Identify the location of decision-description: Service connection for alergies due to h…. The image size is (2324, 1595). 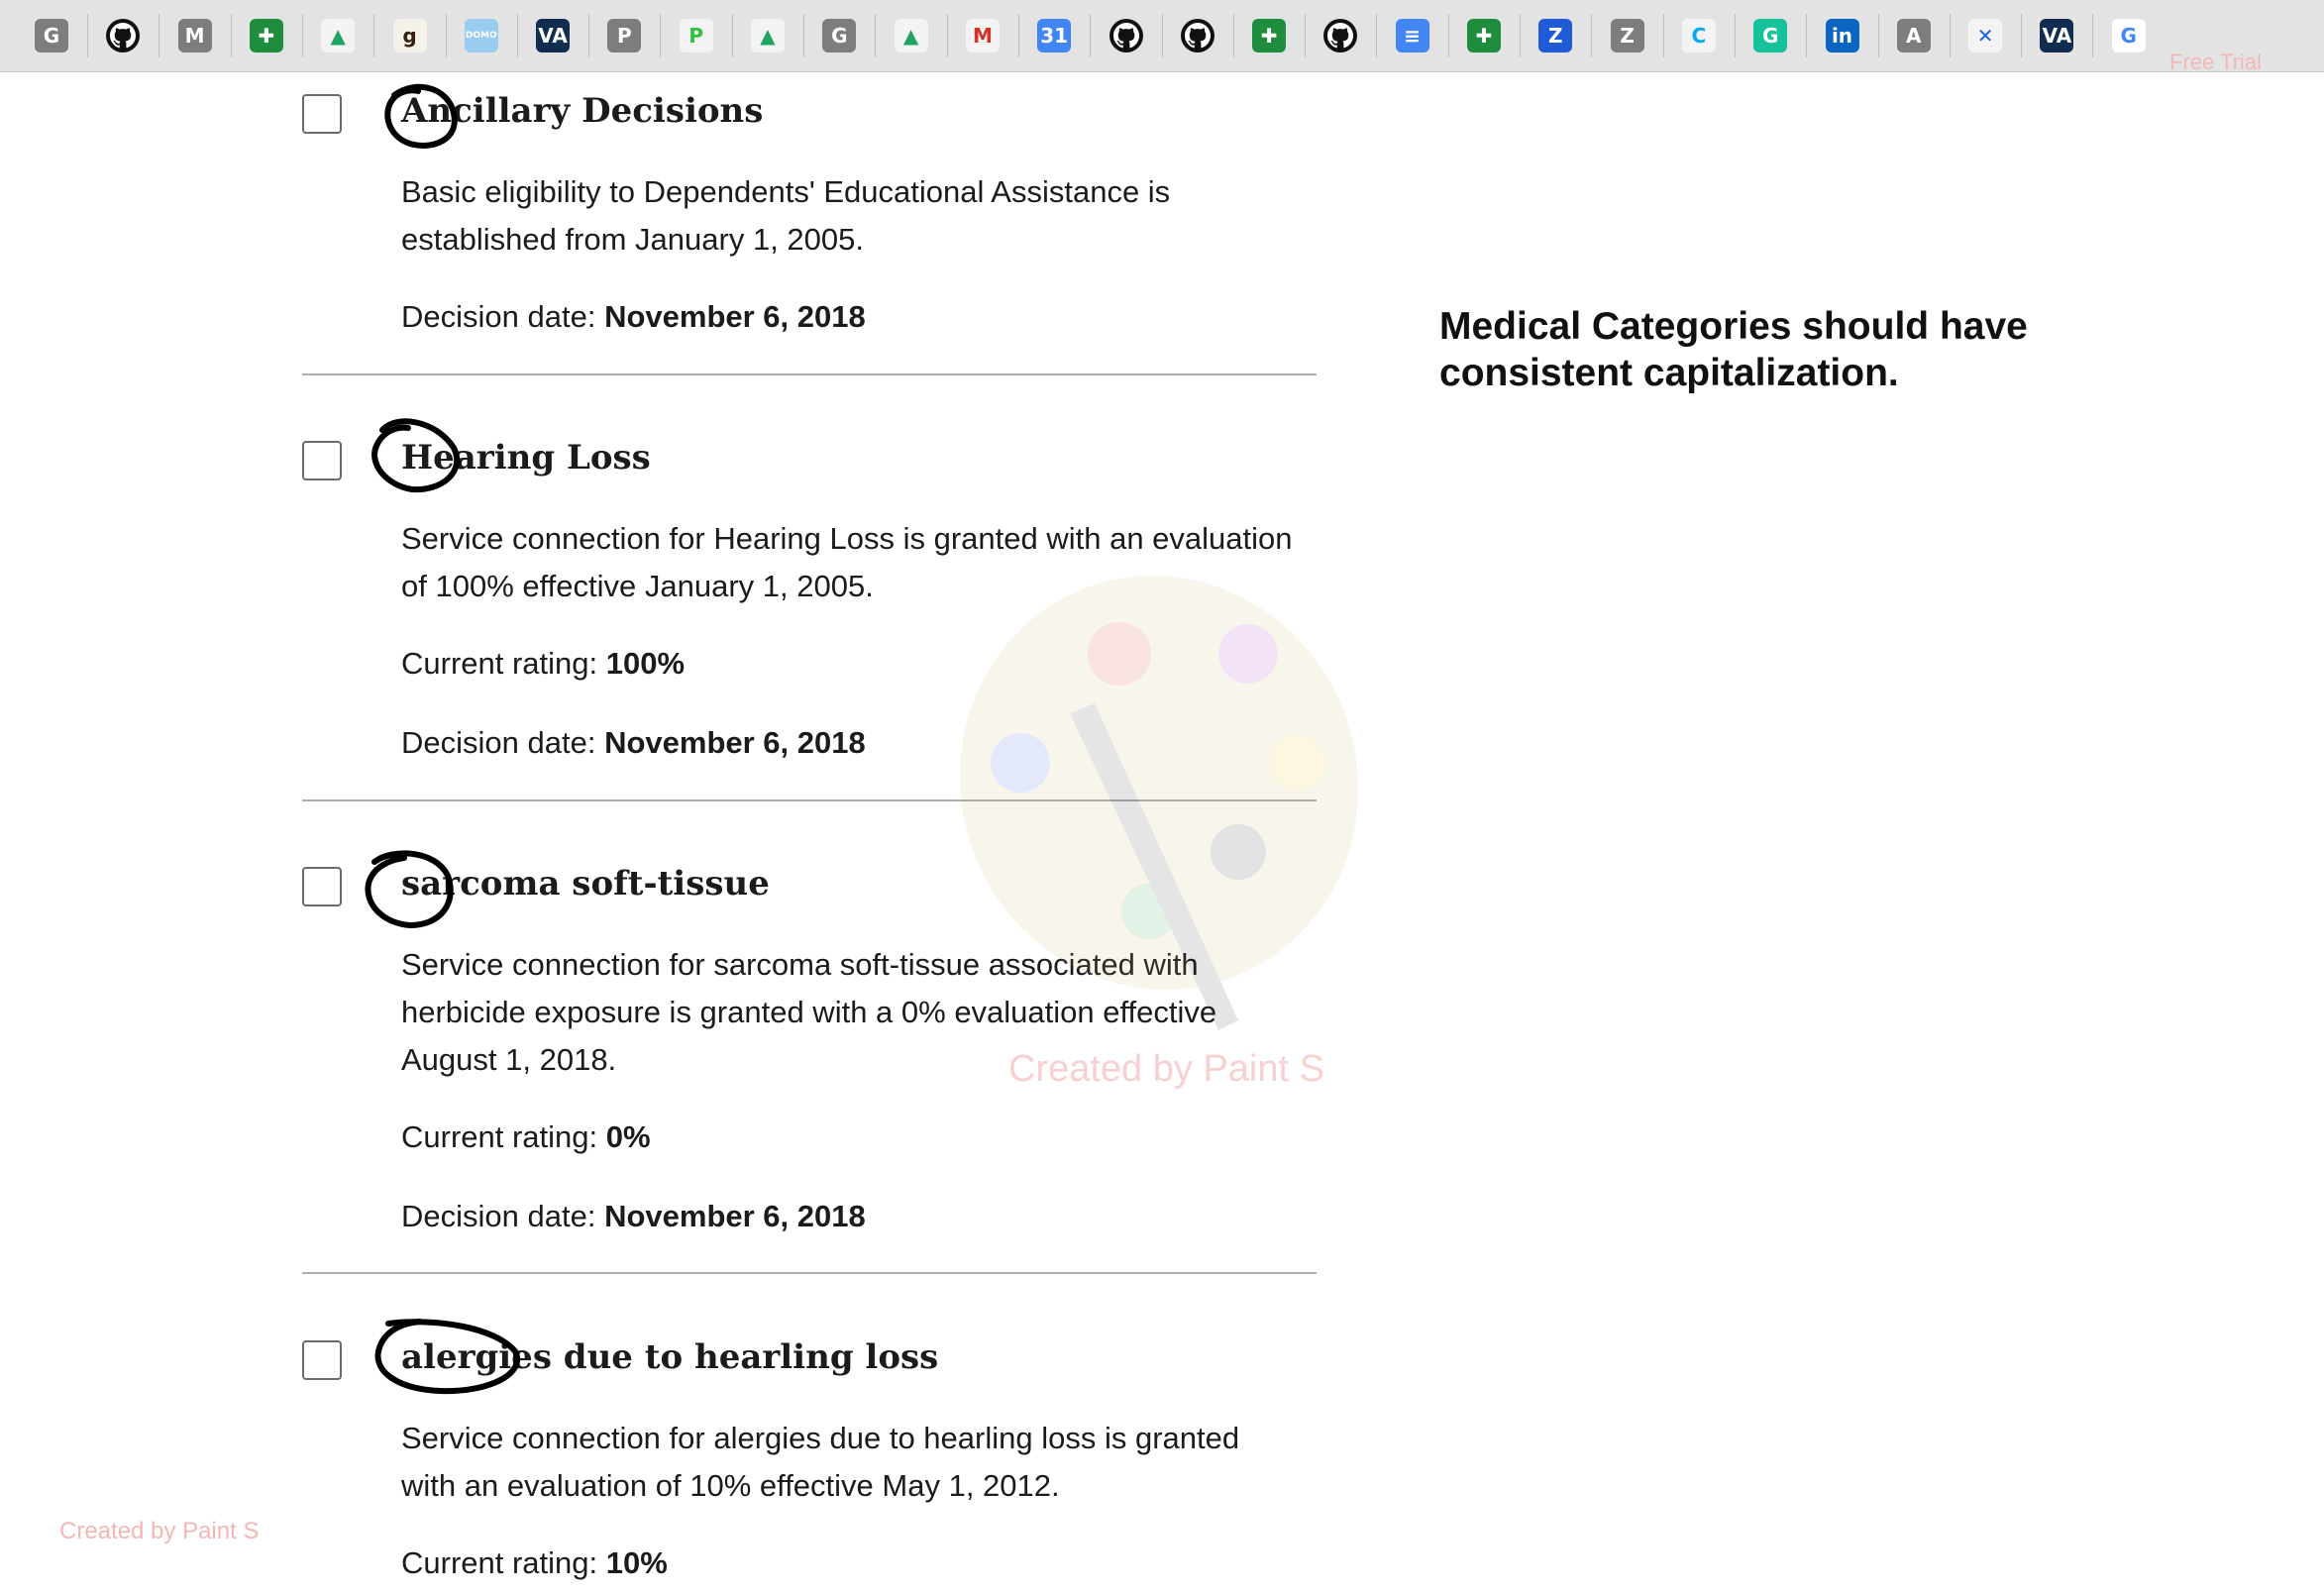
(821, 1462).